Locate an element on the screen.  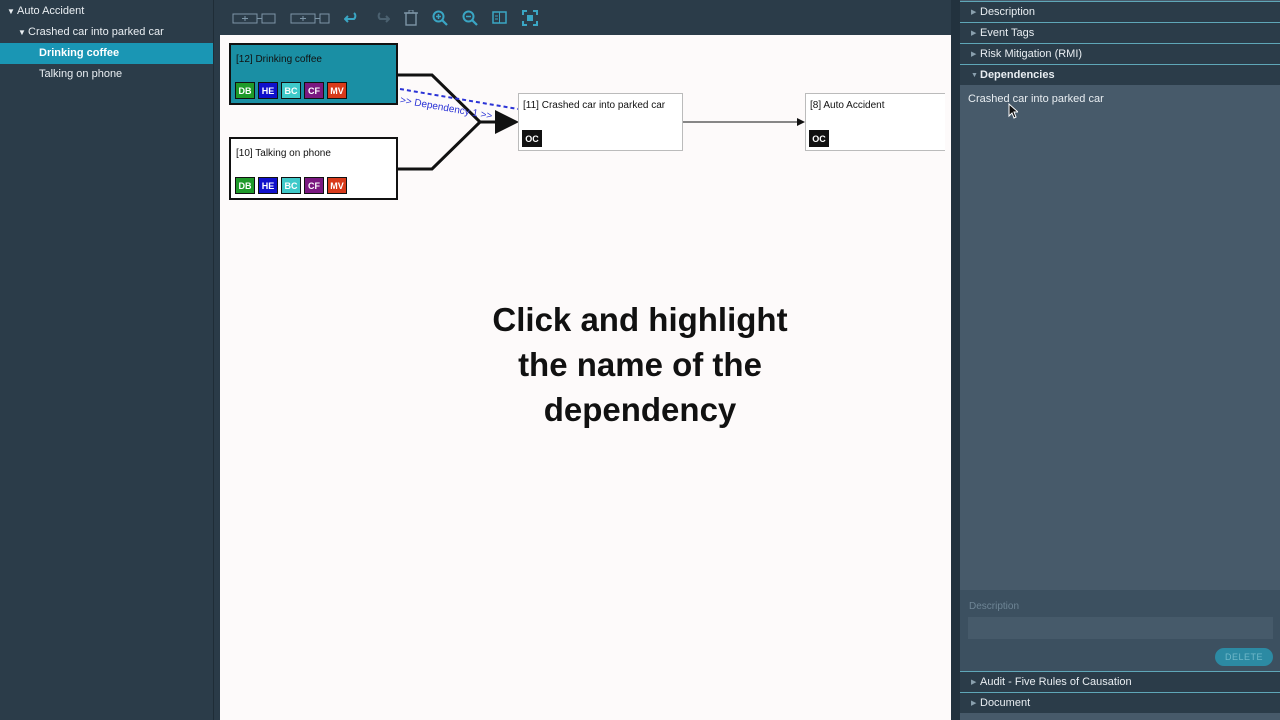
zoom-out-button is located at coordinates (470, 18).